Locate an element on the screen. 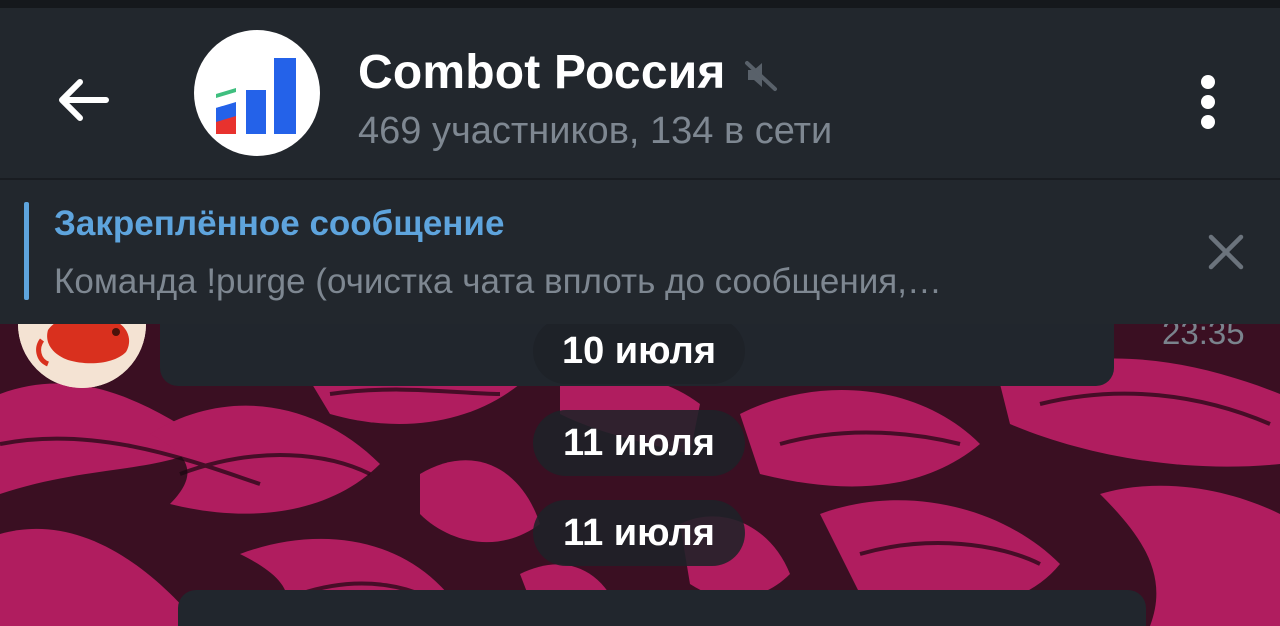 The width and height of the screenshot is (1280, 626). close-pinned-button is located at coordinates (1226, 252).